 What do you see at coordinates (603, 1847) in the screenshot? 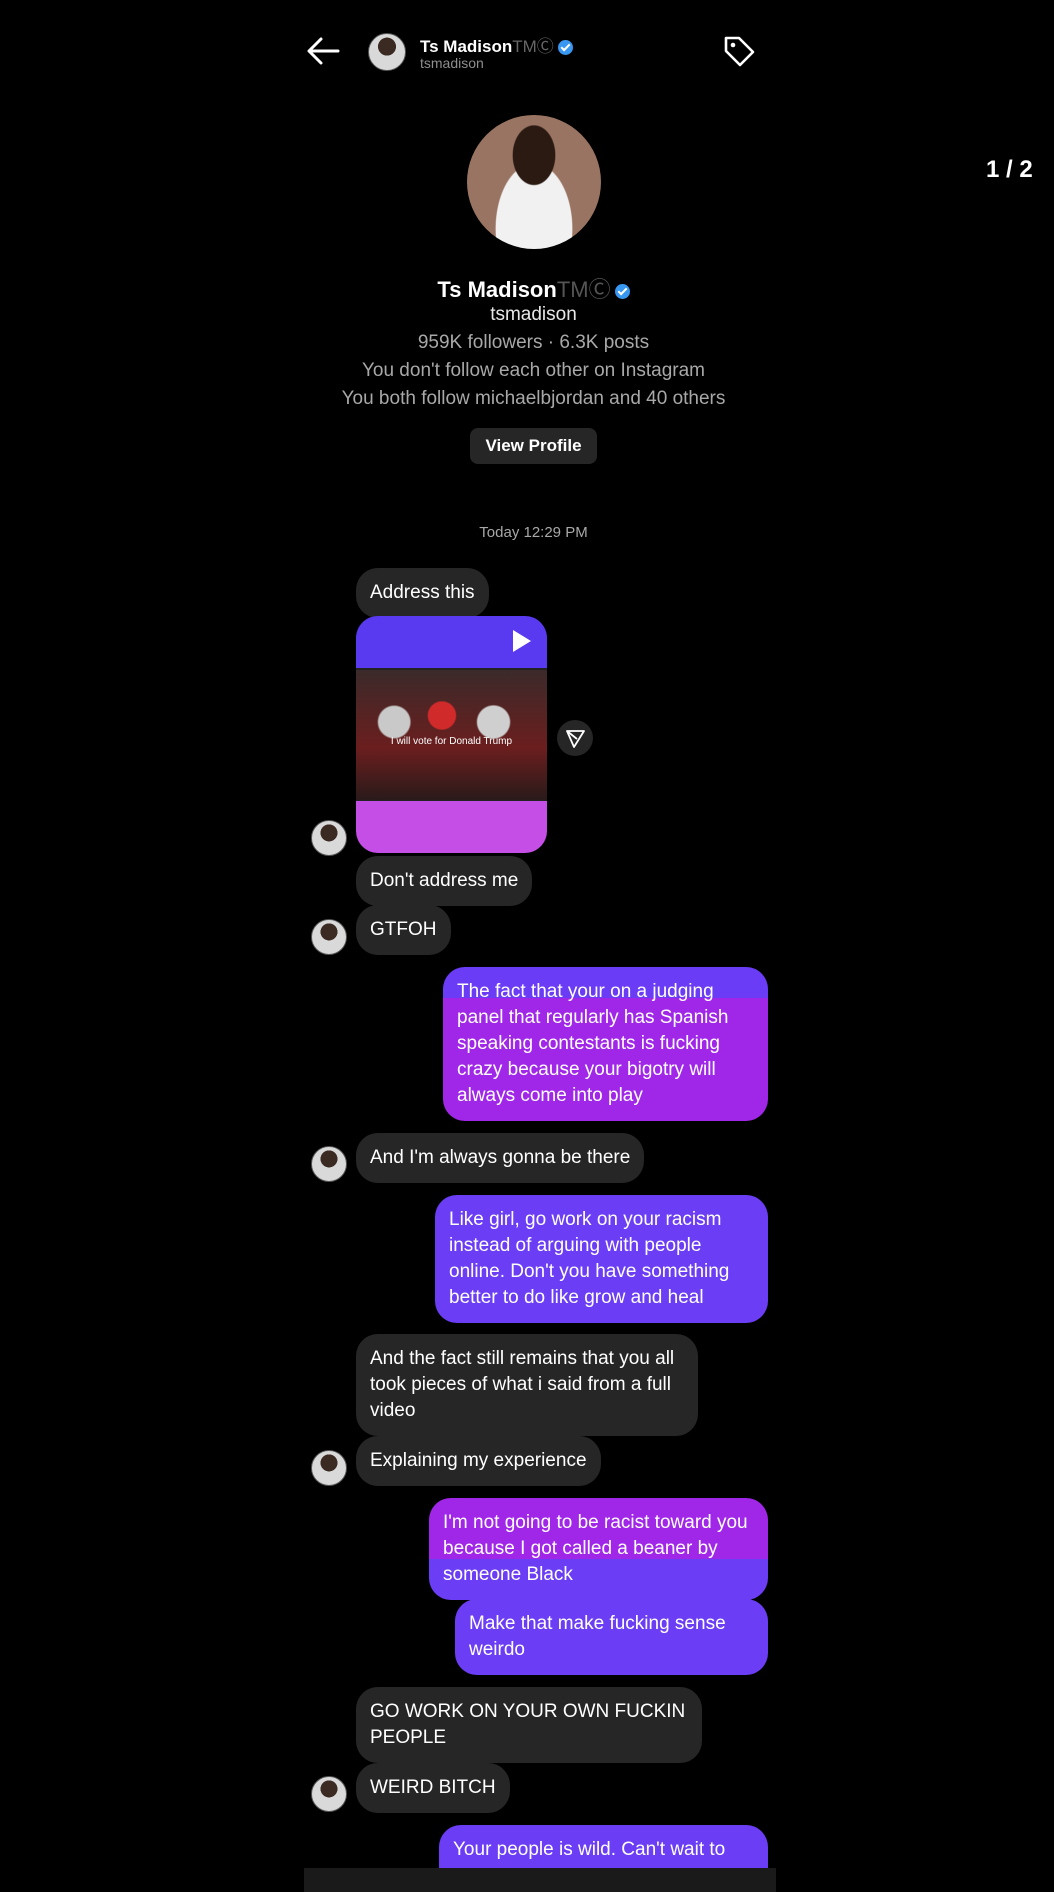
I see `message-outgoing: Your people is wild. Can't wait to` at bounding box center [603, 1847].